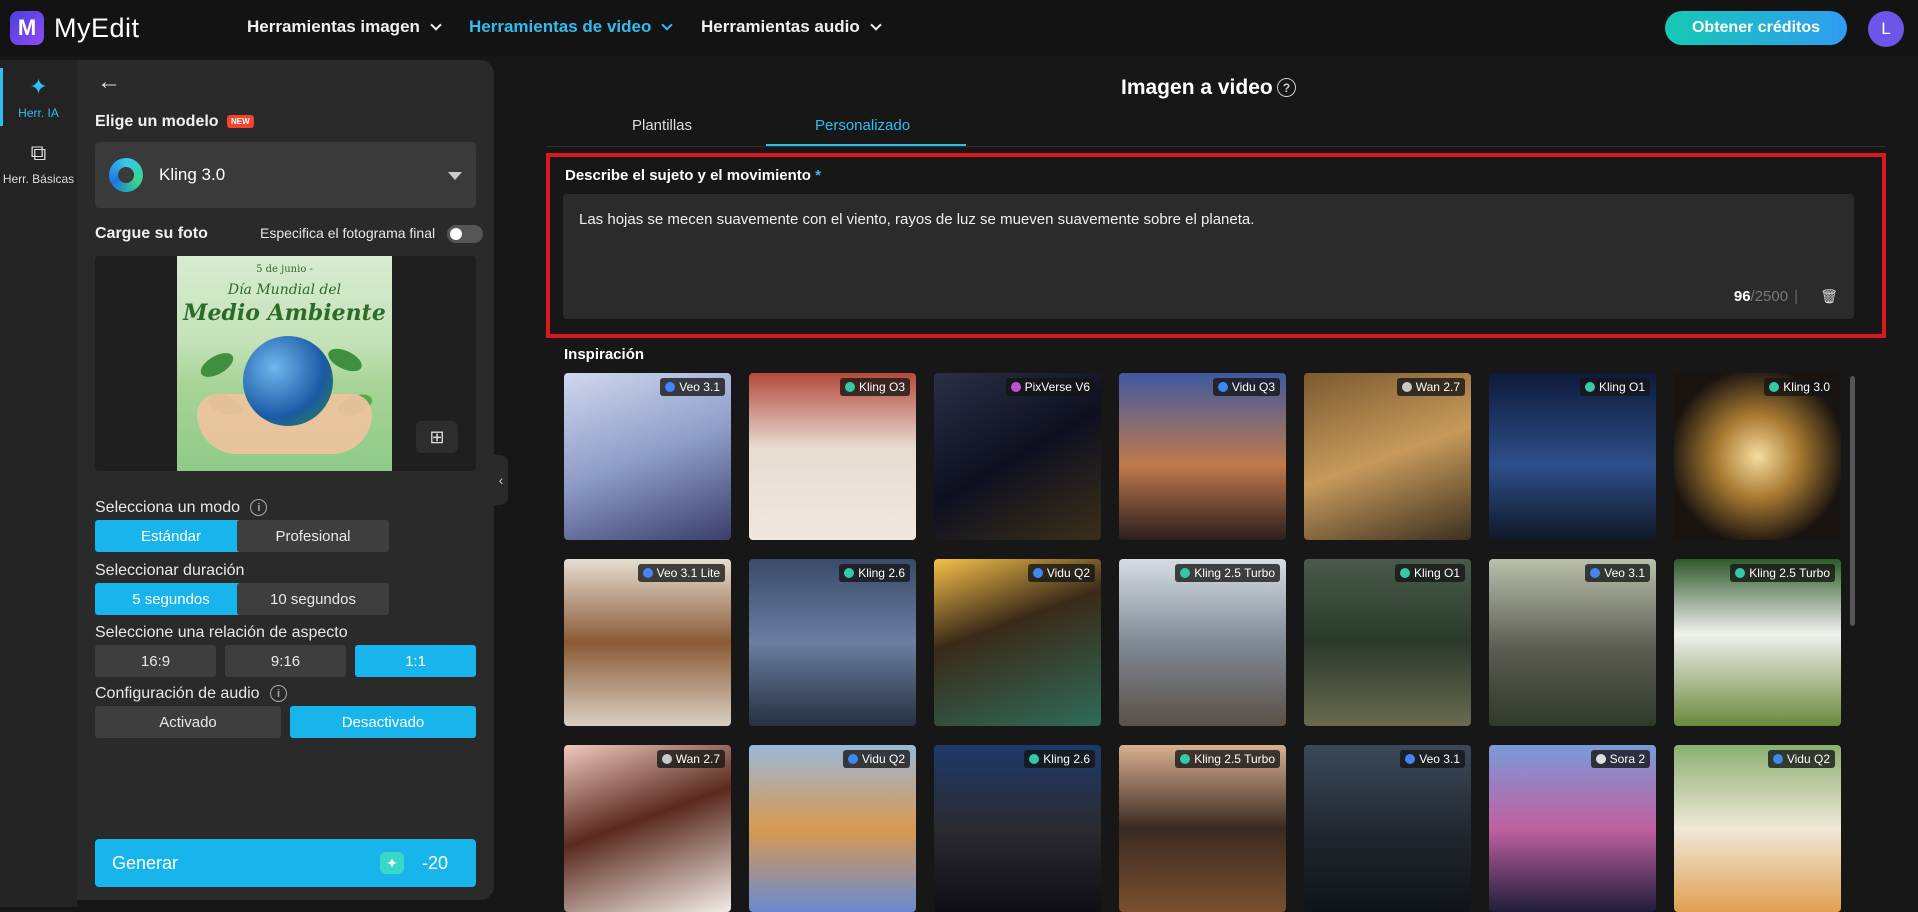  What do you see at coordinates (415, 661) in the screenshot?
I see `aspect-1-1-button: 1:1` at bounding box center [415, 661].